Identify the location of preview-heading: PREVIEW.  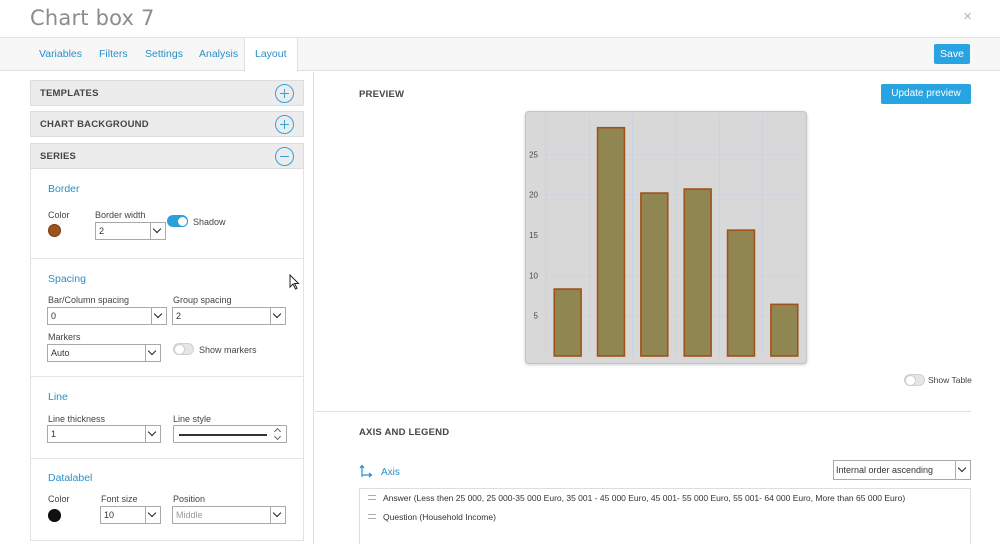
(382, 94).